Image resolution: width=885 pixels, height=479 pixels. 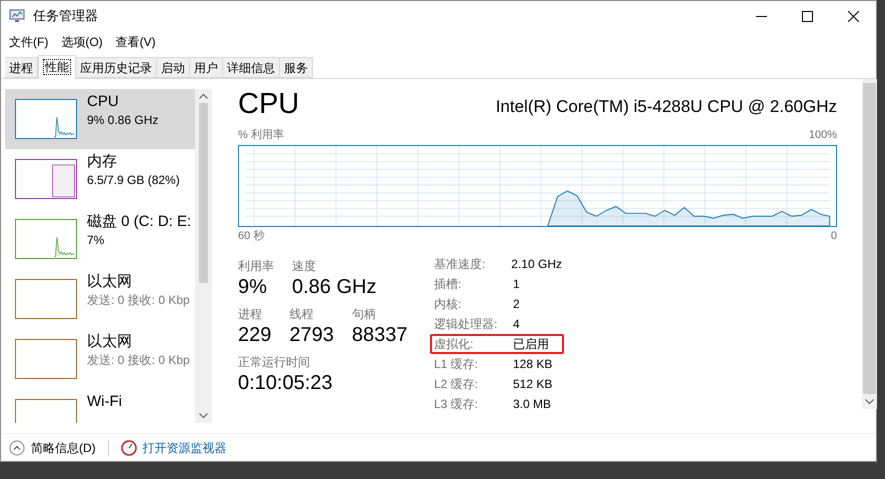 What do you see at coordinates (256, 266) in the screenshot?
I see `metric-label: 利用率` at bounding box center [256, 266].